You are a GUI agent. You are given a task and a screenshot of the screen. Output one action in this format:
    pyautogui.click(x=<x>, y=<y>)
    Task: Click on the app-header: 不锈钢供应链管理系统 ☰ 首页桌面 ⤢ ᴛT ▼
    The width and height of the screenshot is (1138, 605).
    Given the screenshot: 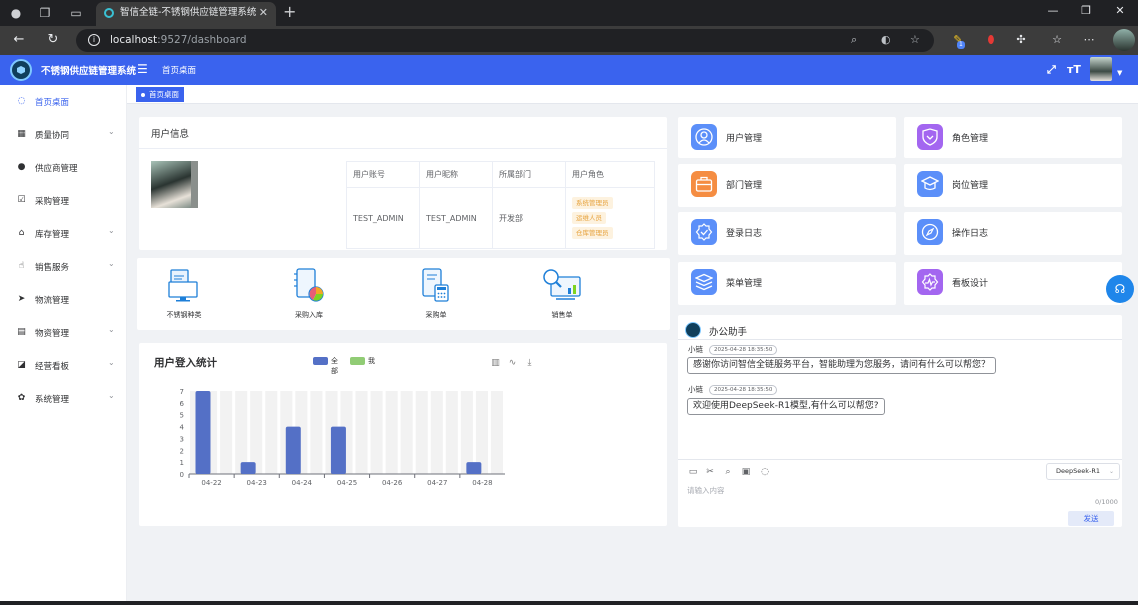 What is the action you would take?
    pyautogui.click(x=569, y=70)
    